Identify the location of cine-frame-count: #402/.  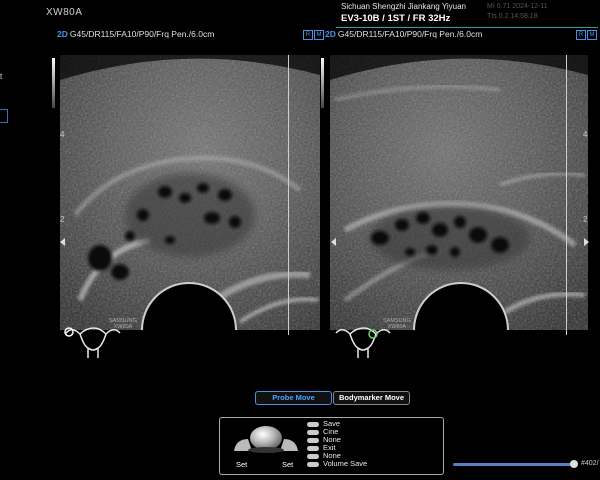
(590, 463).